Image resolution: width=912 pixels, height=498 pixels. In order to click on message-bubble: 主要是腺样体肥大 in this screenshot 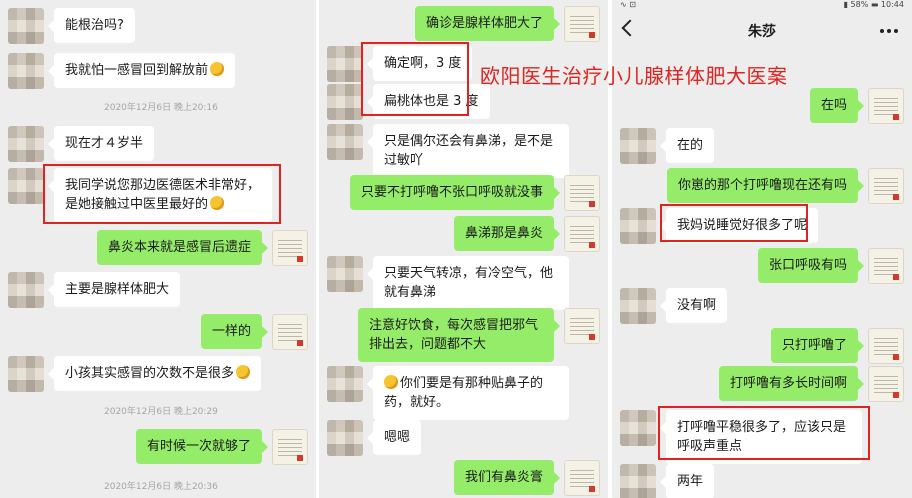, I will do `click(114, 289)`.